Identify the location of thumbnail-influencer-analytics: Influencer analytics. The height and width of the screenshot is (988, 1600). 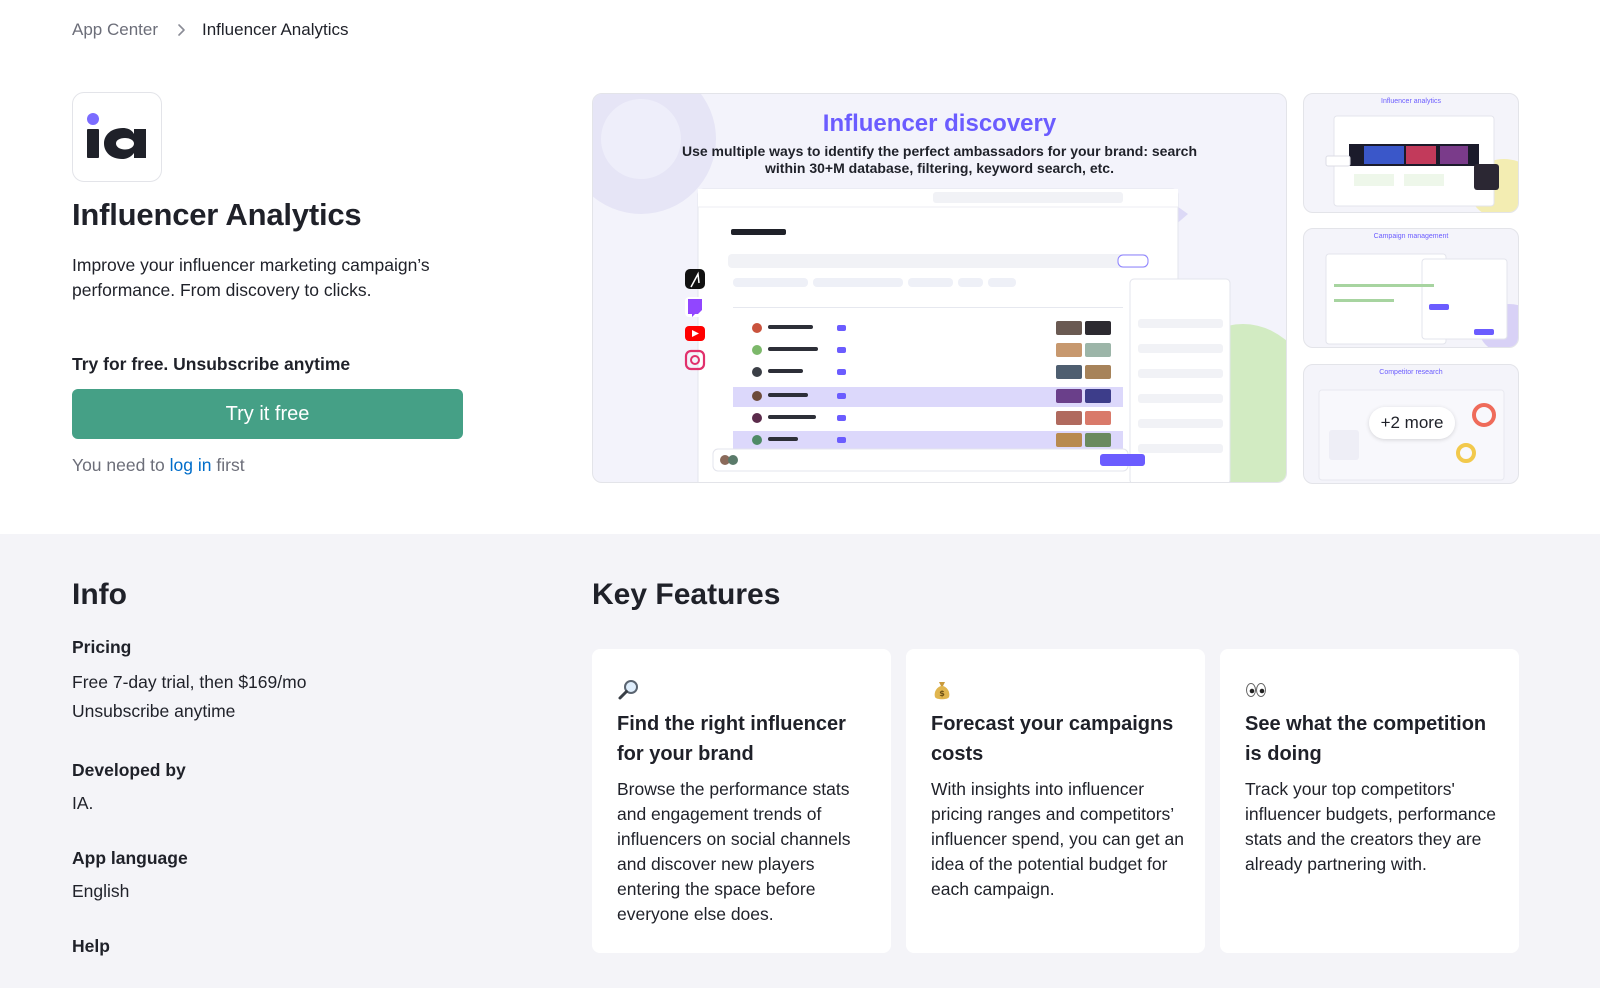
(1411, 153).